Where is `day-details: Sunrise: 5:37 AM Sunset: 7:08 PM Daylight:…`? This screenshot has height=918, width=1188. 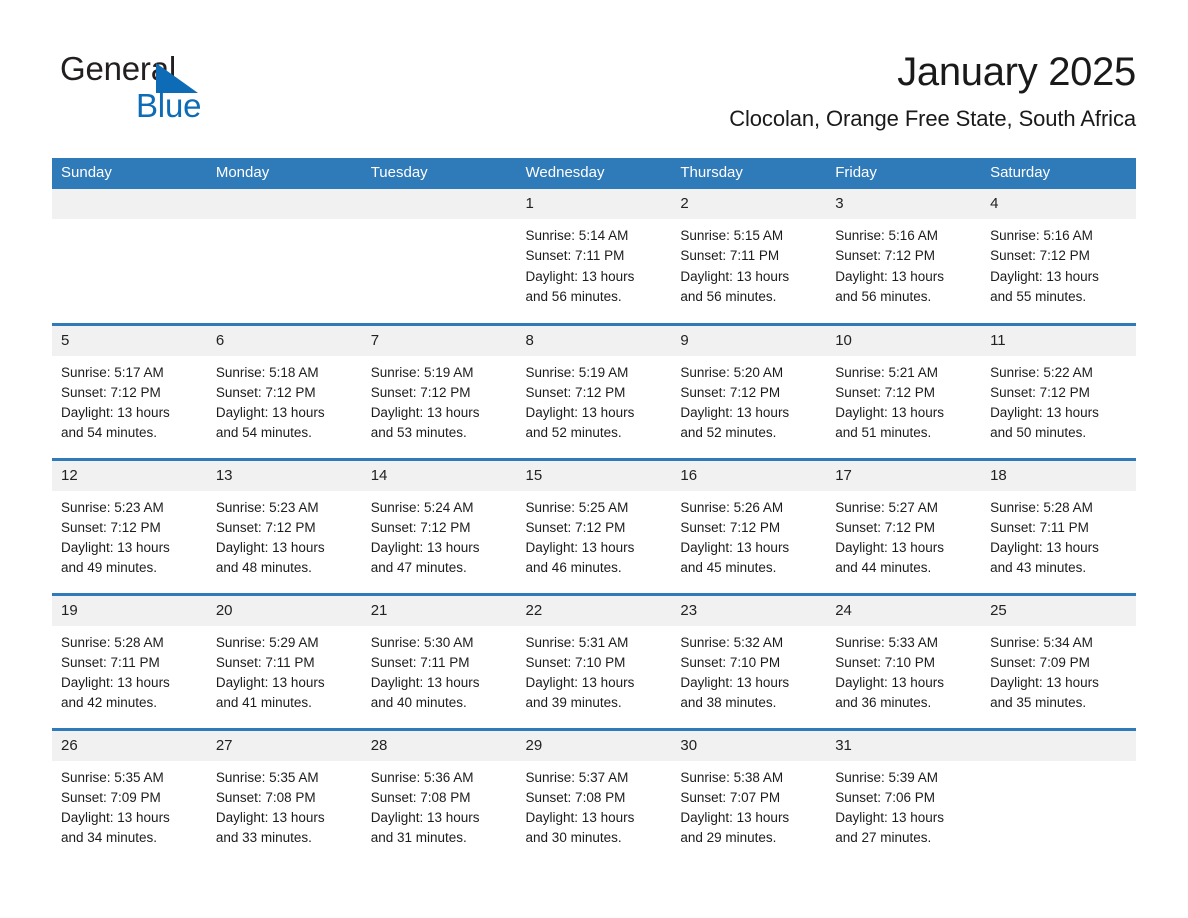 day-details: Sunrise: 5:37 AM Sunset: 7:08 PM Daylight:… is located at coordinates (594, 805).